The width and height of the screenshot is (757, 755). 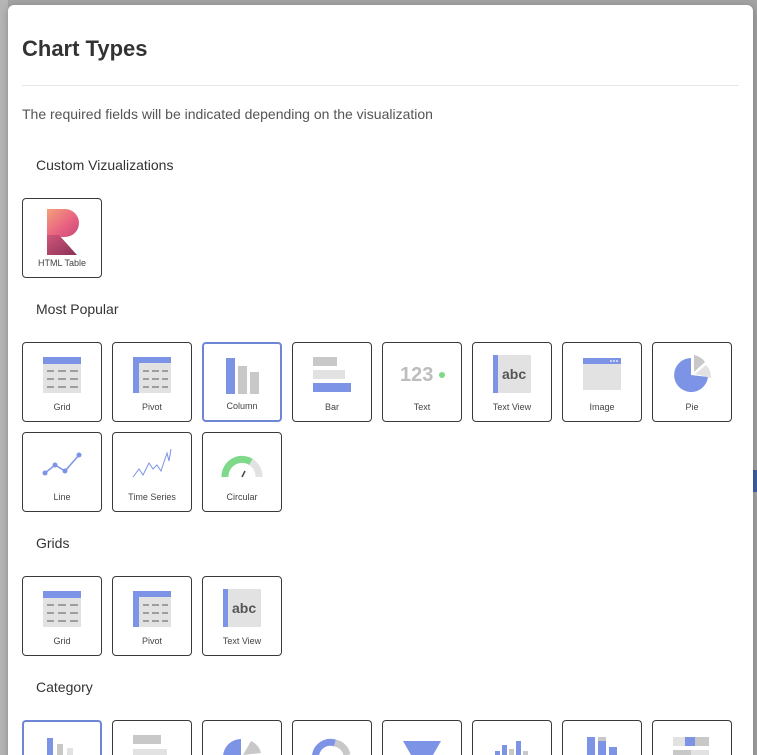 I want to click on tile-label: HTML Table, so click(x=62, y=263).